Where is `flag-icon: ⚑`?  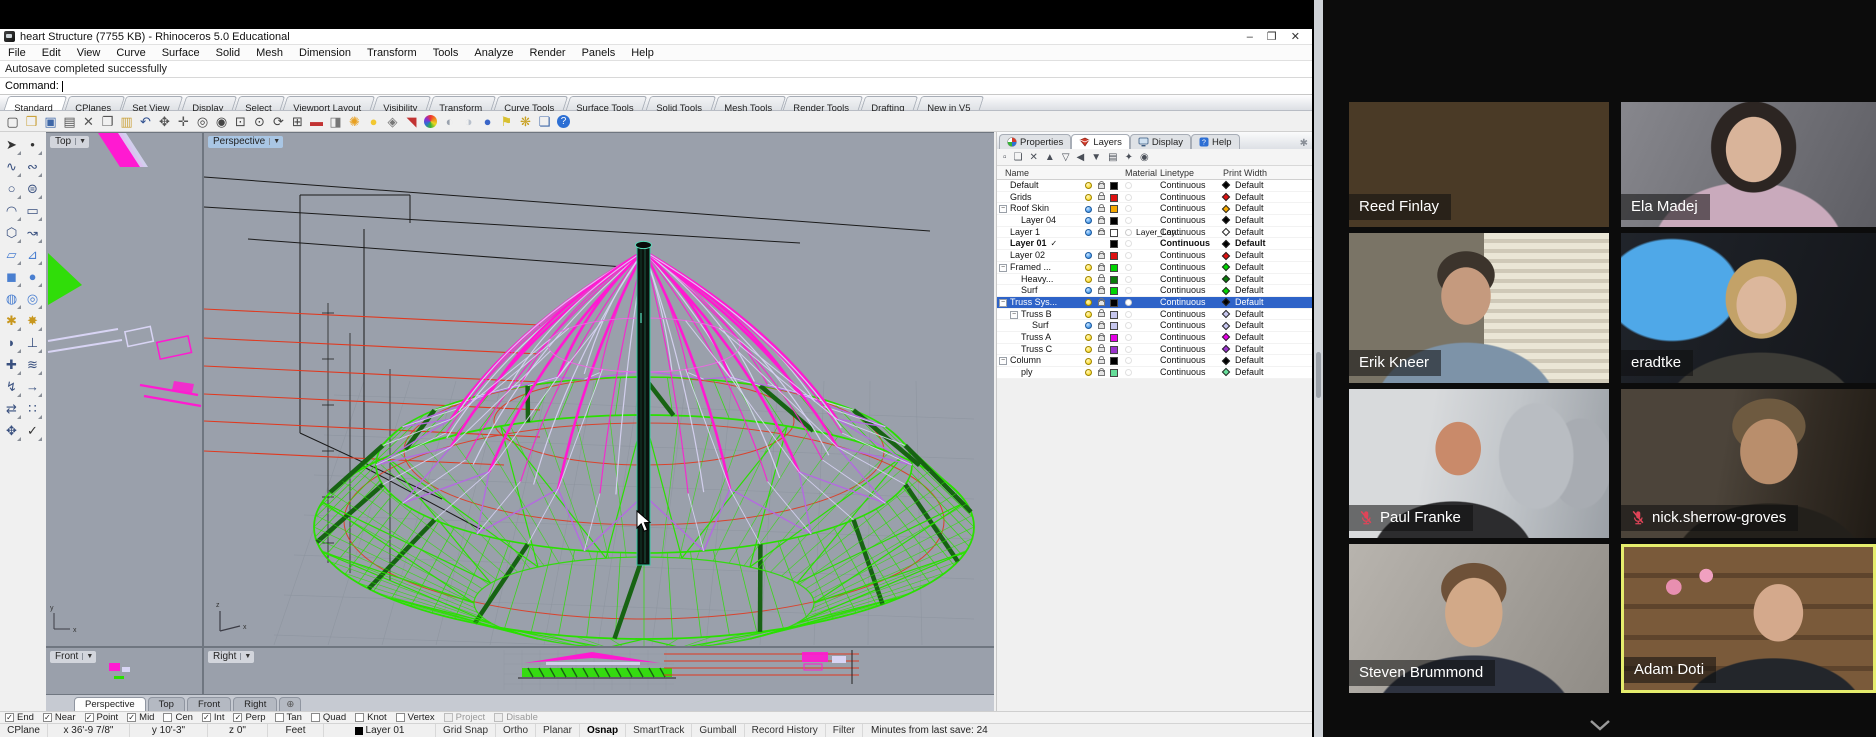 flag-icon: ⚑ is located at coordinates (506, 121).